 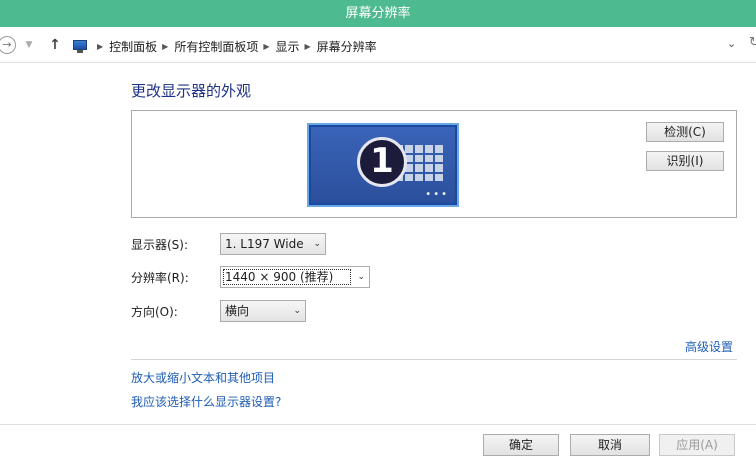 What do you see at coordinates (191, 91) in the screenshot?
I see `page-title: 更改显示器的外观` at bounding box center [191, 91].